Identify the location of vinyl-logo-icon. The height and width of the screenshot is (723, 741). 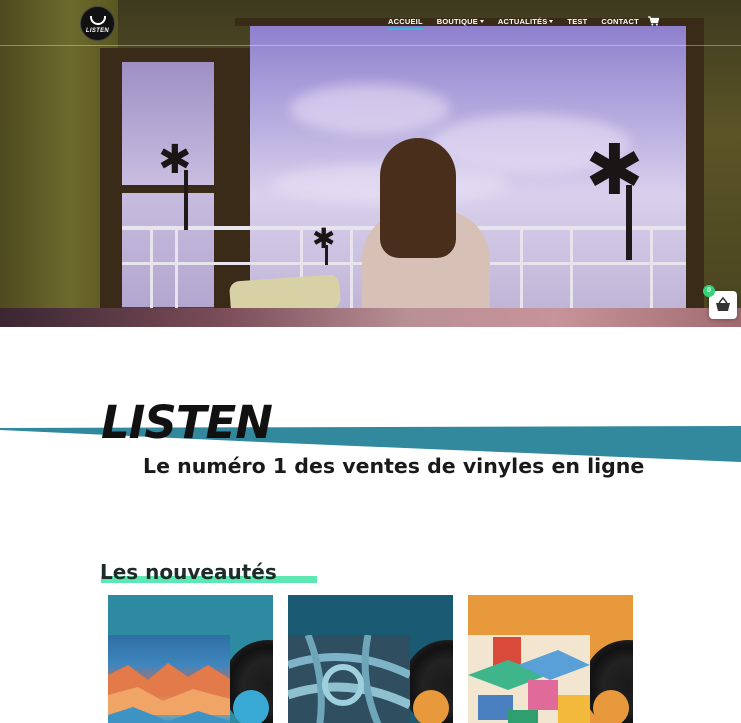
(97, 20).